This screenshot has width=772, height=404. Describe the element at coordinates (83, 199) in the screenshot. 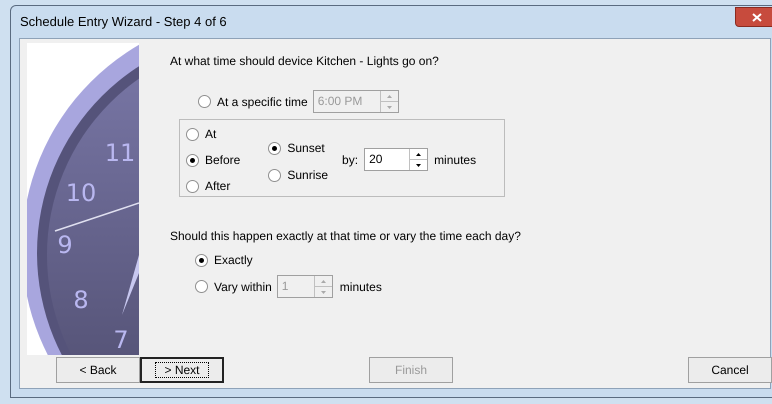

I see `clock-drawing: 11 10 9 8 7` at that location.